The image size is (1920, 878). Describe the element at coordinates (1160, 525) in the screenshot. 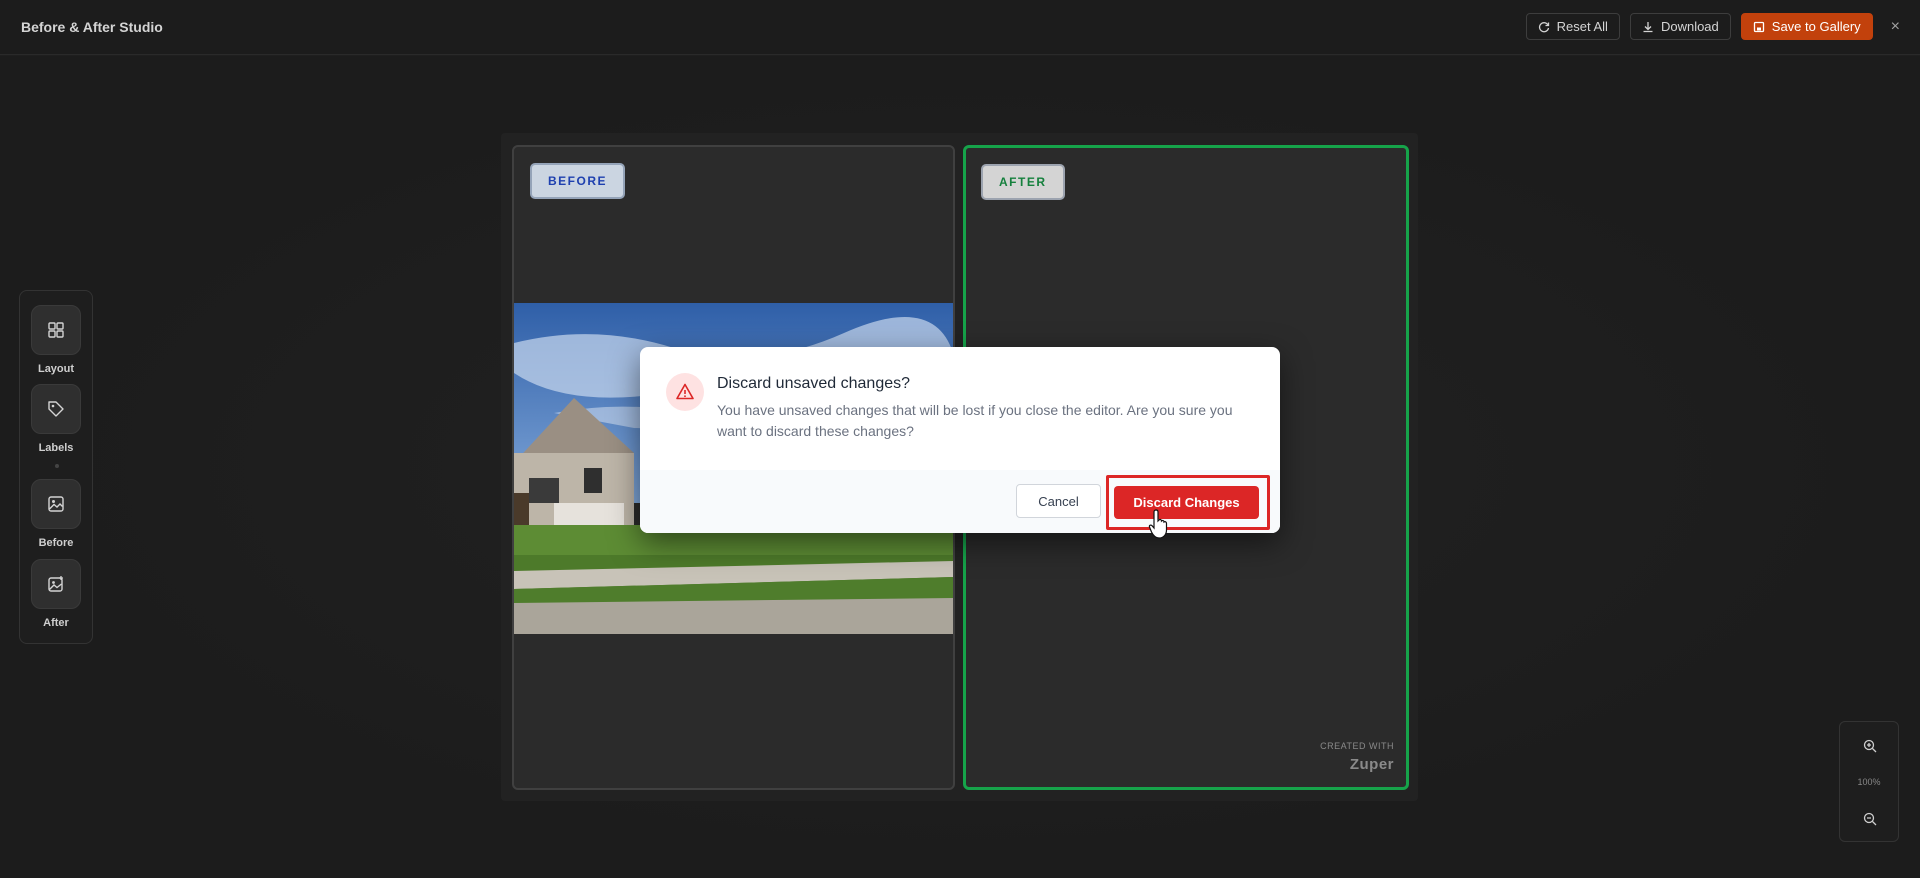

I see `hand-cursor-icon` at that location.